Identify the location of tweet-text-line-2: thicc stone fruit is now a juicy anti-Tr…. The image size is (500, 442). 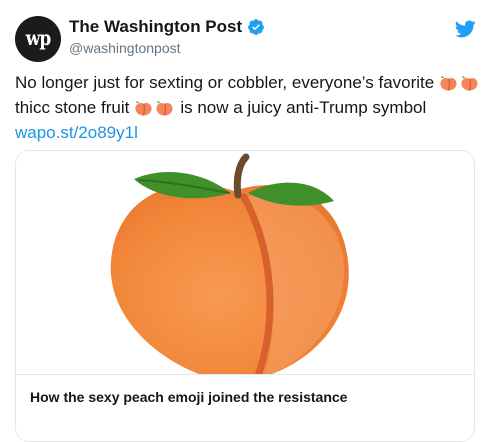
(250, 107).